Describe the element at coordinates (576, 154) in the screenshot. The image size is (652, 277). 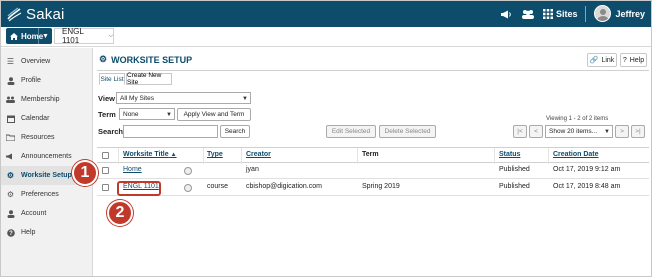
I see `column-header-creation-date: Creation Date` at that location.